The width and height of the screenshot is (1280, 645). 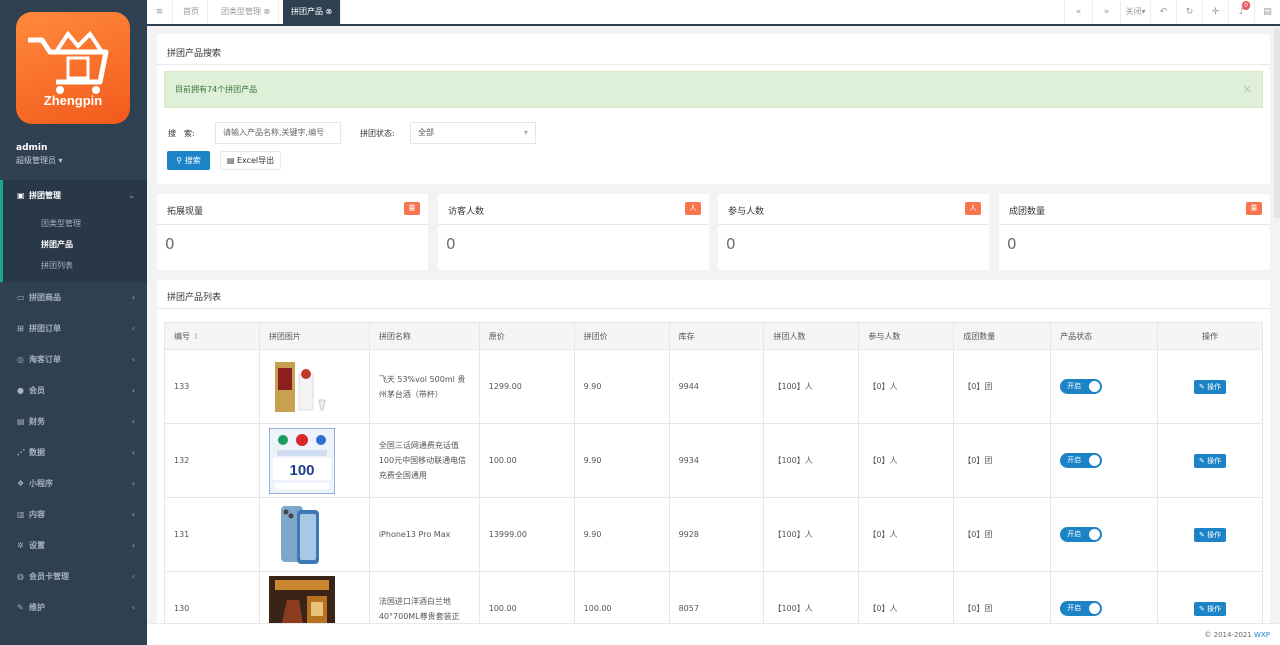 I want to click on edit-icon: ✎, so click(x=1201, y=460).